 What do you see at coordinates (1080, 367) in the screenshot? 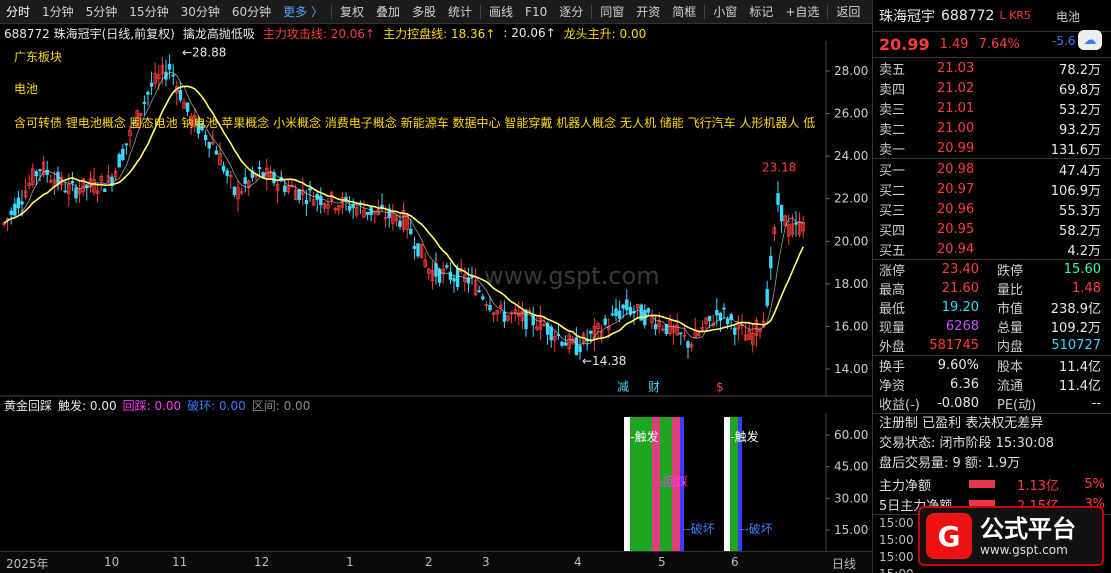
I see `stat-value: 11.4亿` at bounding box center [1080, 367].